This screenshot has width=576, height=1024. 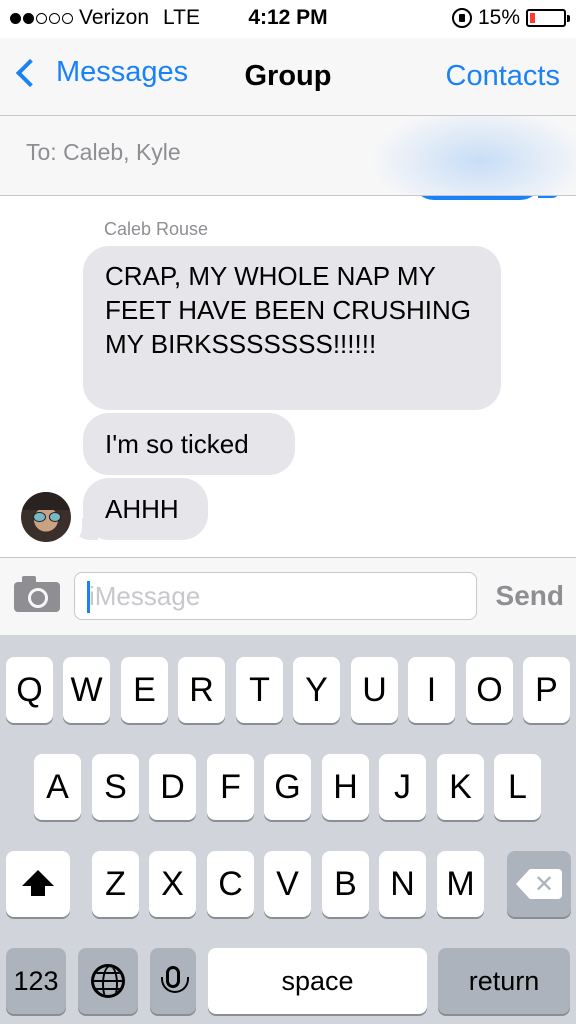 What do you see at coordinates (345, 787) in the screenshot?
I see `key-h: H` at bounding box center [345, 787].